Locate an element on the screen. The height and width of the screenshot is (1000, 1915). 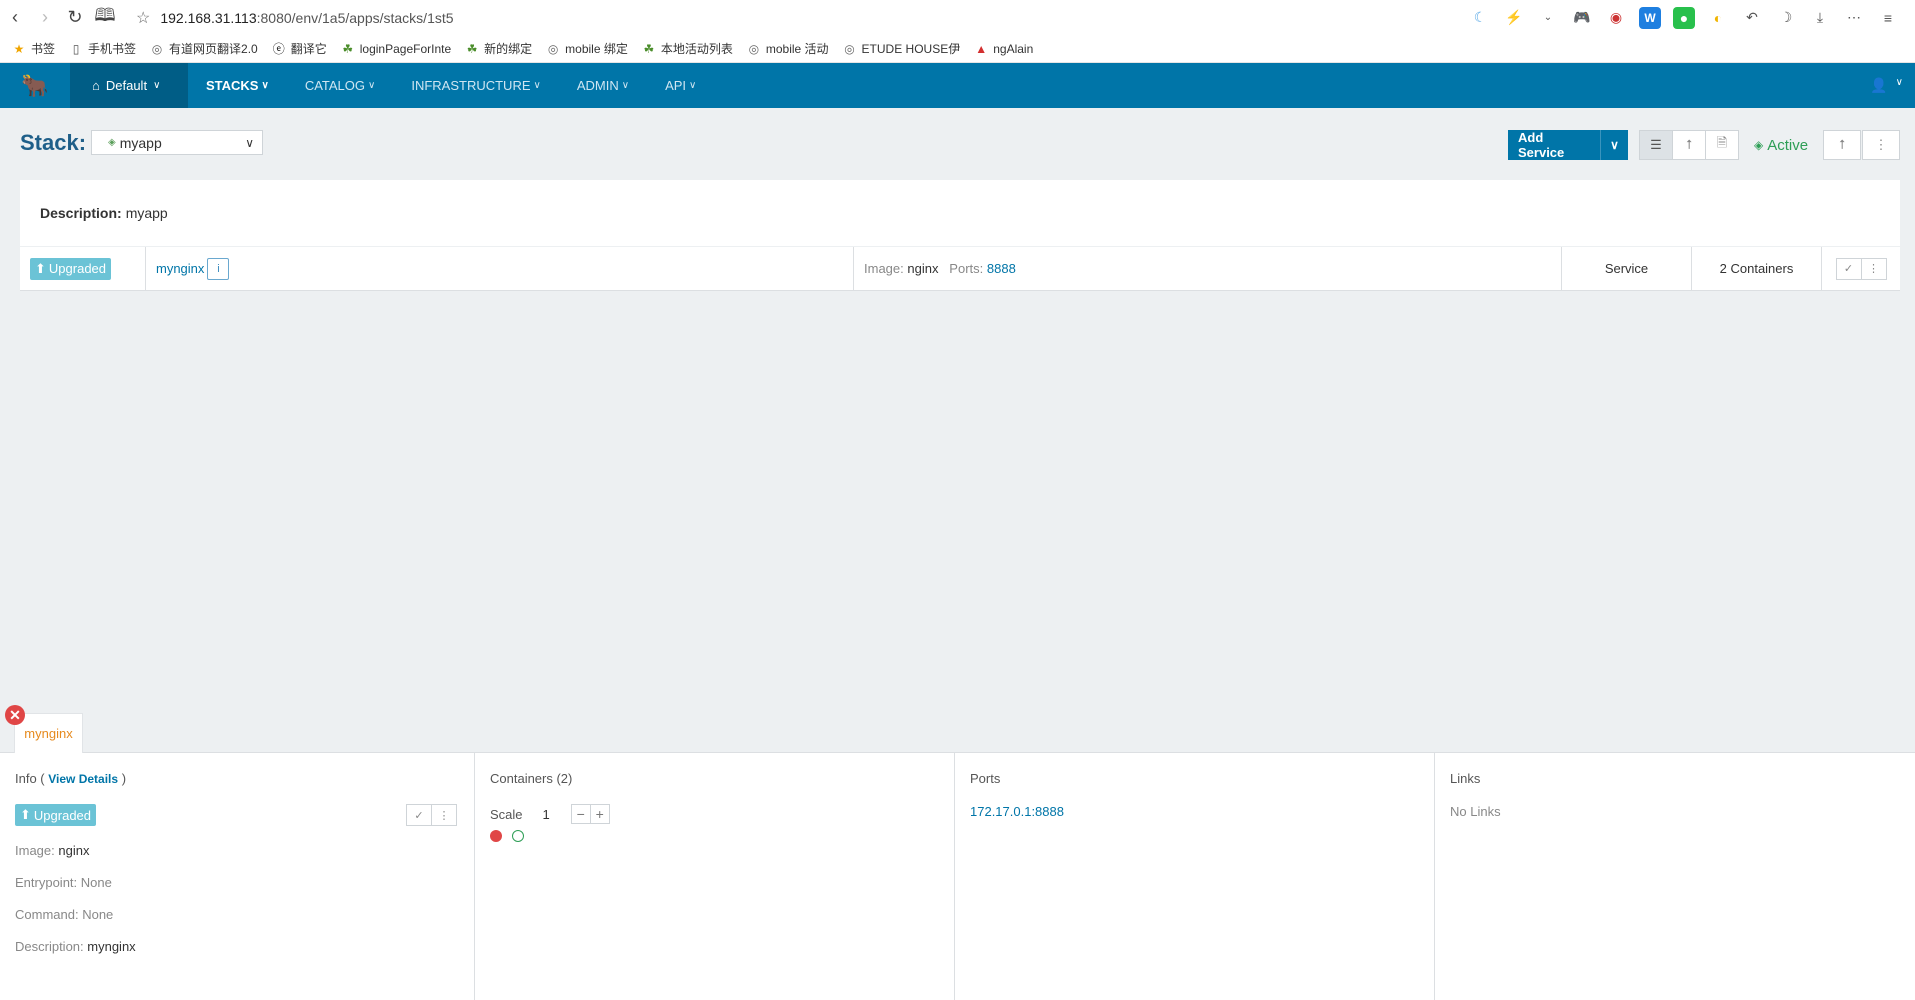
close-icon: ✕ is located at coordinates (15, 715).